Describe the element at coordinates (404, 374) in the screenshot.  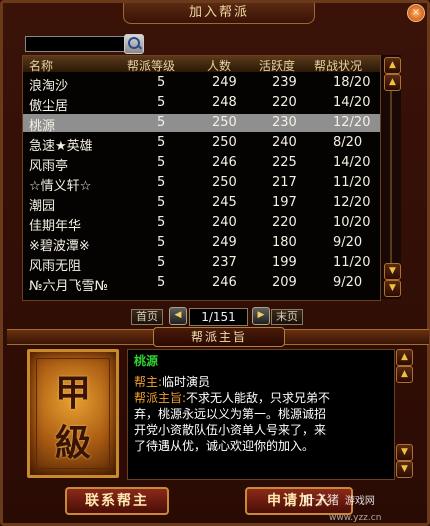
I see `info-scroll-up-icon: ▲` at that location.